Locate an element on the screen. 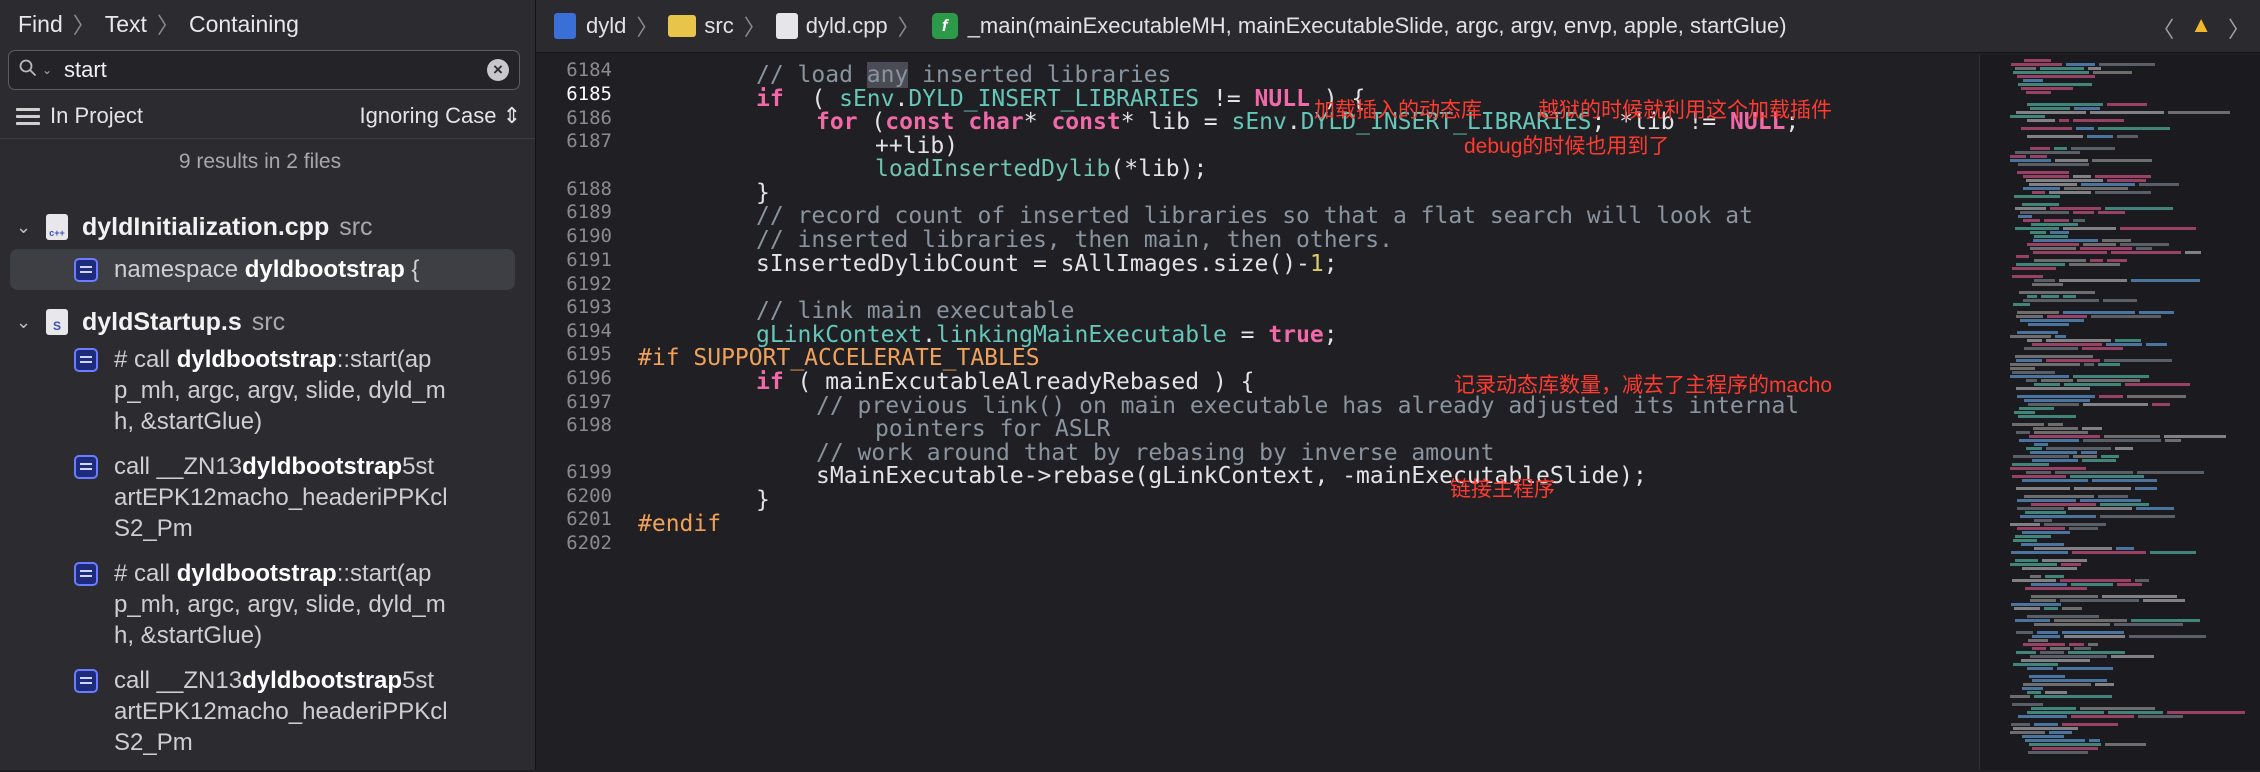 The image size is (2260, 772). line-number: 6190 is located at coordinates (589, 236).